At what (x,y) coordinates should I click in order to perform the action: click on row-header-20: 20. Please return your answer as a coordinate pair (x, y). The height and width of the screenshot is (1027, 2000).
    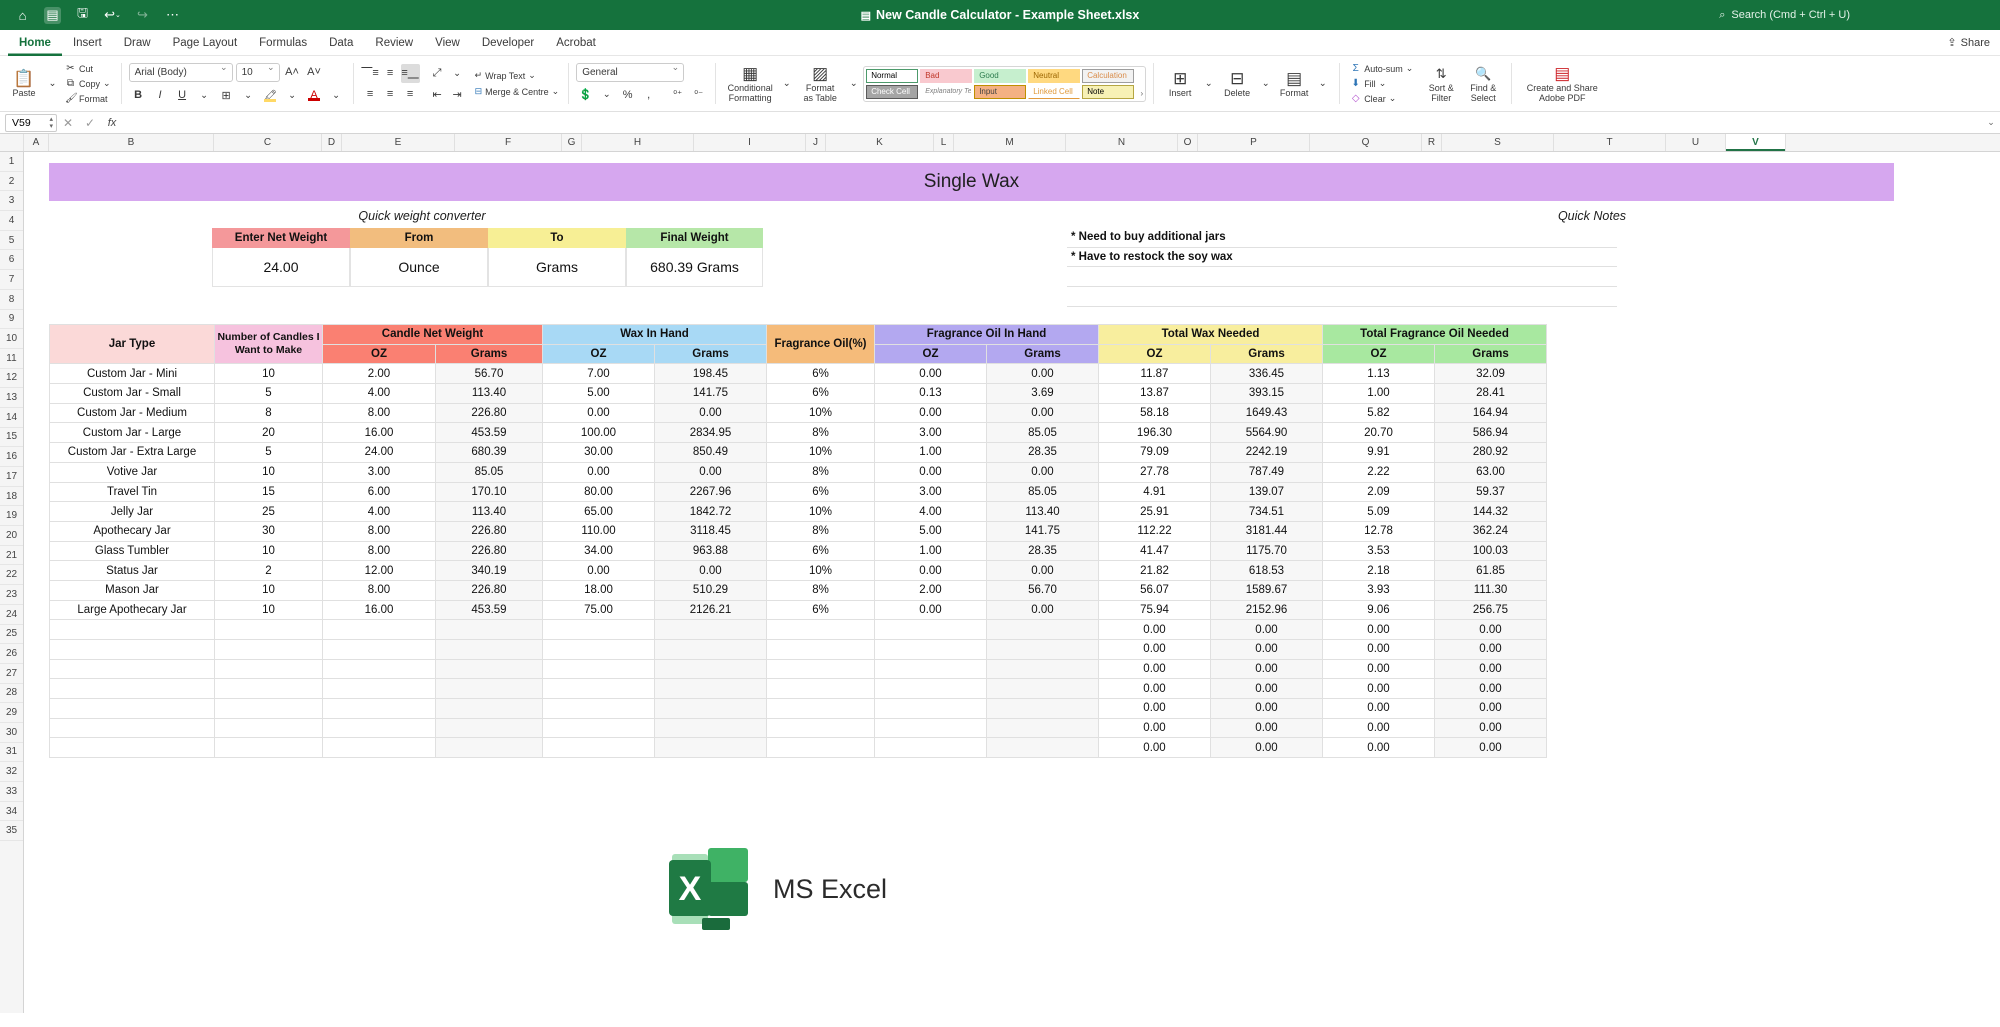
    Looking at the image, I should click on (11, 536).